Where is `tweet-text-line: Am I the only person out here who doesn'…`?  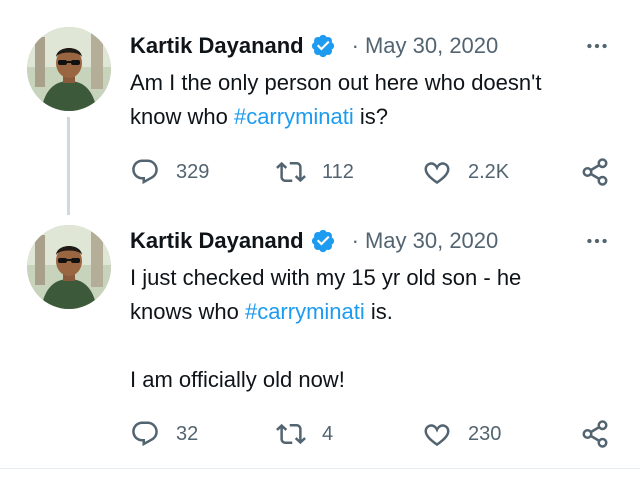
tweet-text-line: Am I the only person out here who doesn'… is located at coordinates (336, 82).